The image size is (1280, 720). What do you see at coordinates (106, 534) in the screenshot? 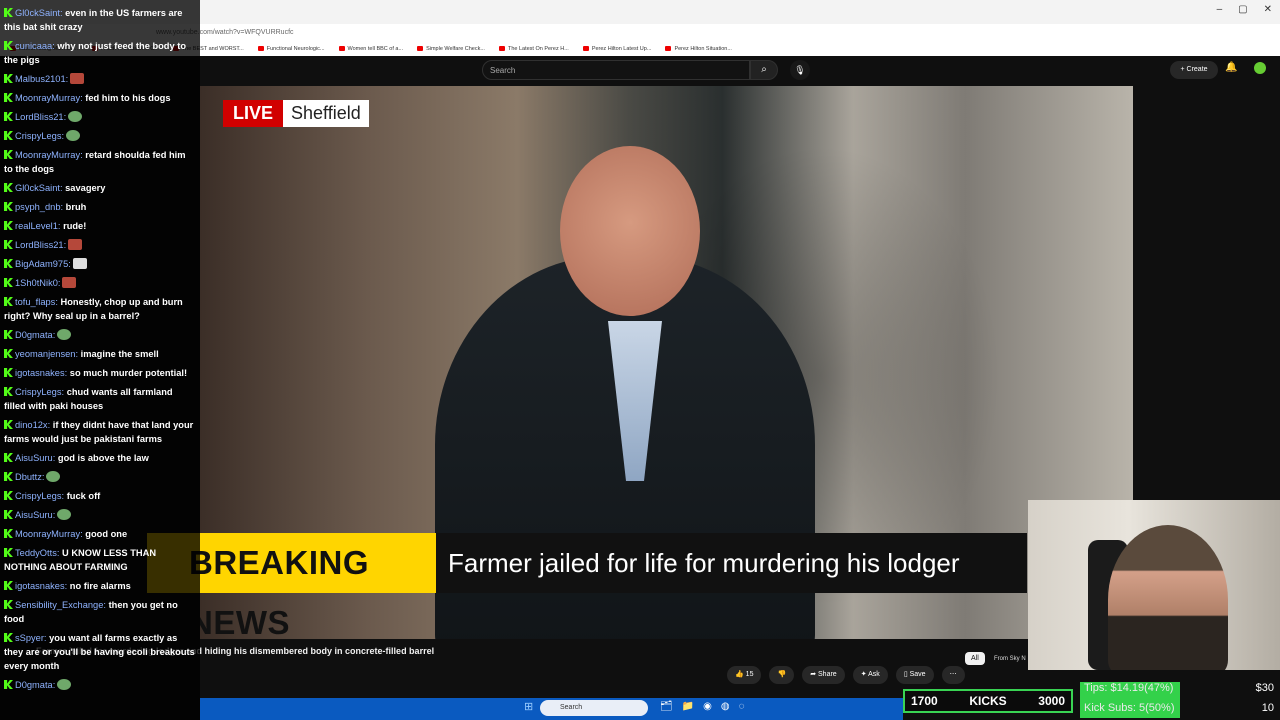
I see `chat-text: good one` at bounding box center [106, 534].